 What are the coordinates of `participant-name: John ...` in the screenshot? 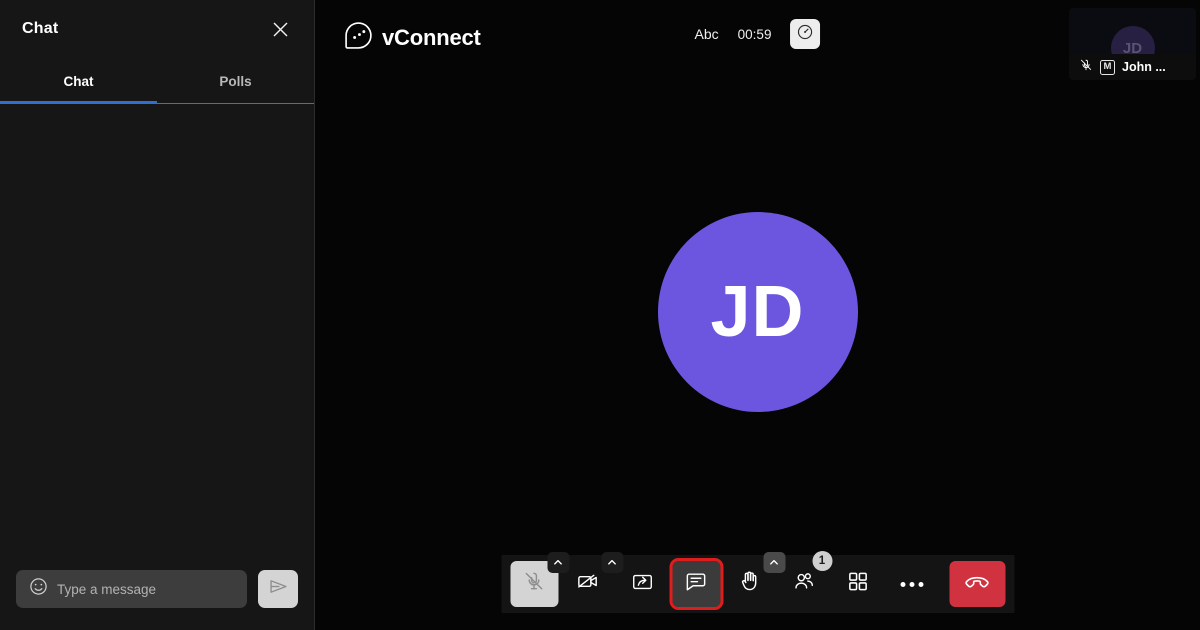 It's located at (1144, 67).